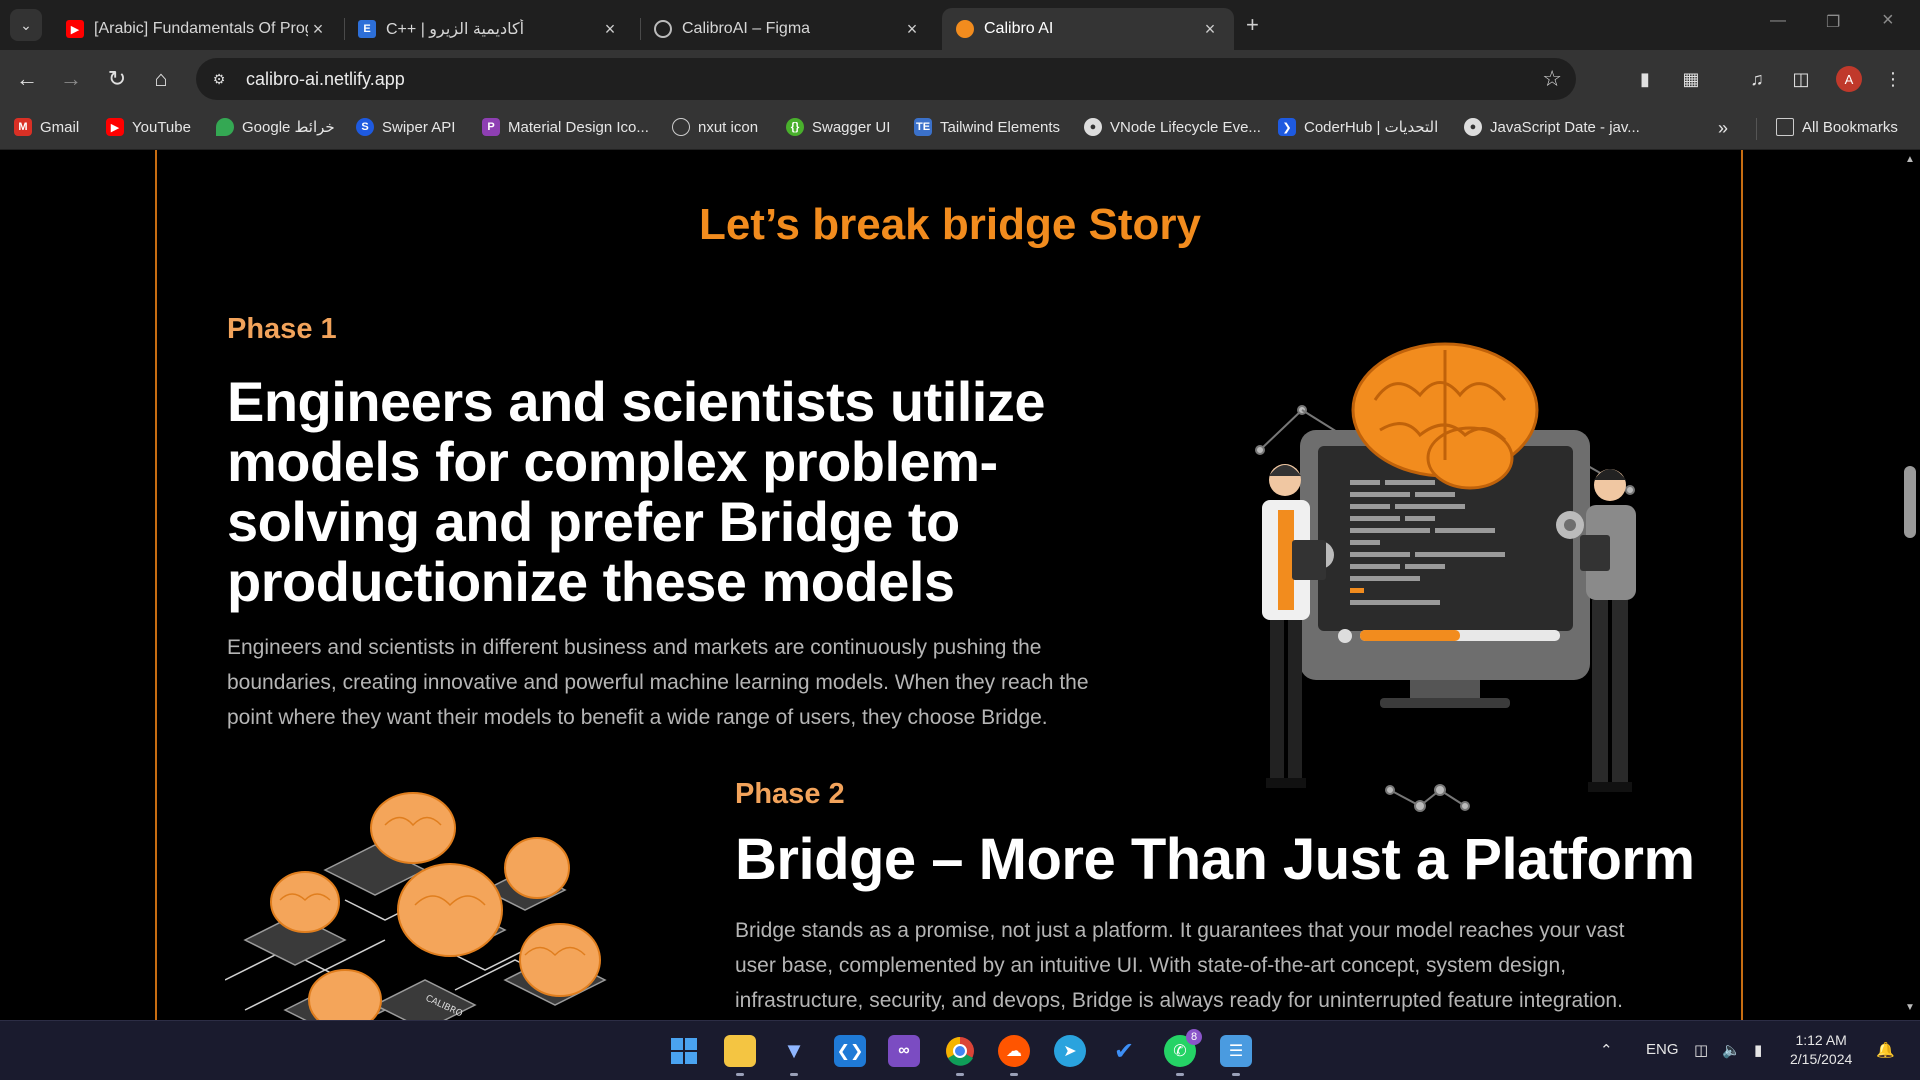 This screenshot has height=1080, width=1920. What do you see at coordinates (681, 127) in the screenshot?
I see `nxut-icon` at bounding box center [681, 127].